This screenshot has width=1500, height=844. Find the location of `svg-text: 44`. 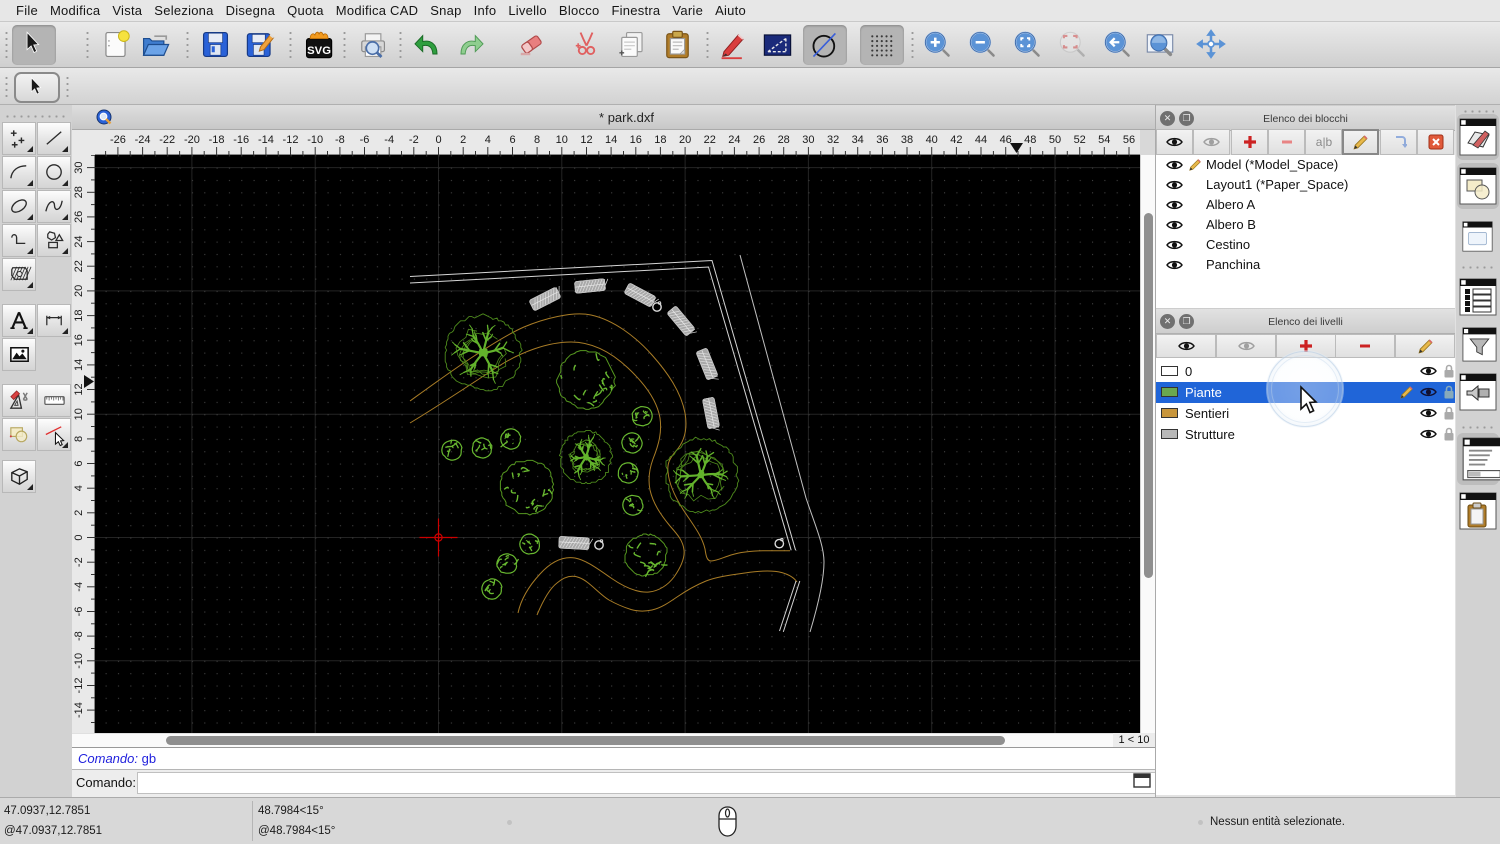

svg-text: 44 is located at coordinates (981, 140).